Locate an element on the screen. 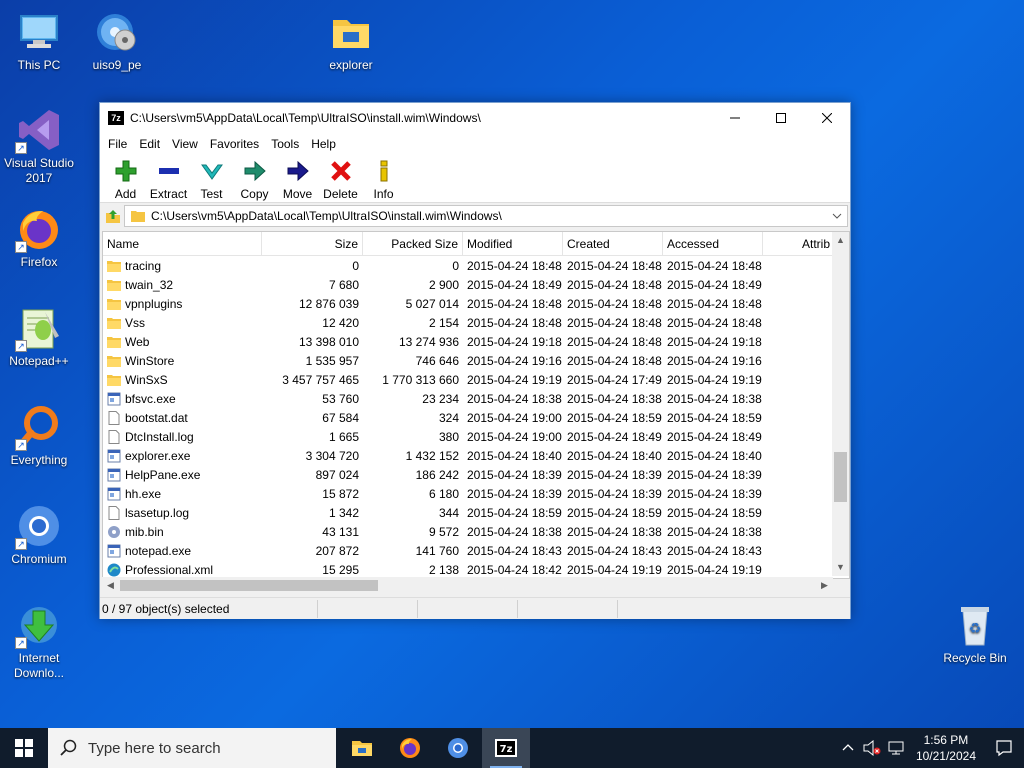 Image resolution: width=1024 pixels, height=768 pixels. bin-file-icon is located at coordinates (114, 531).